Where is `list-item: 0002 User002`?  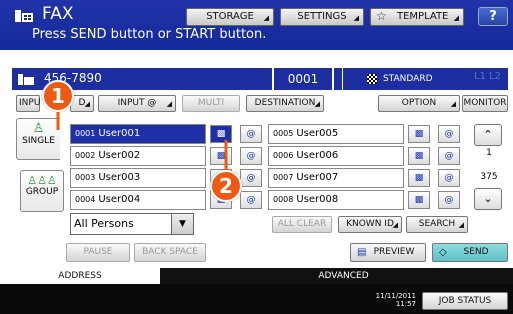 list-item: 0002 User002 is located at coordinates (138, 156).